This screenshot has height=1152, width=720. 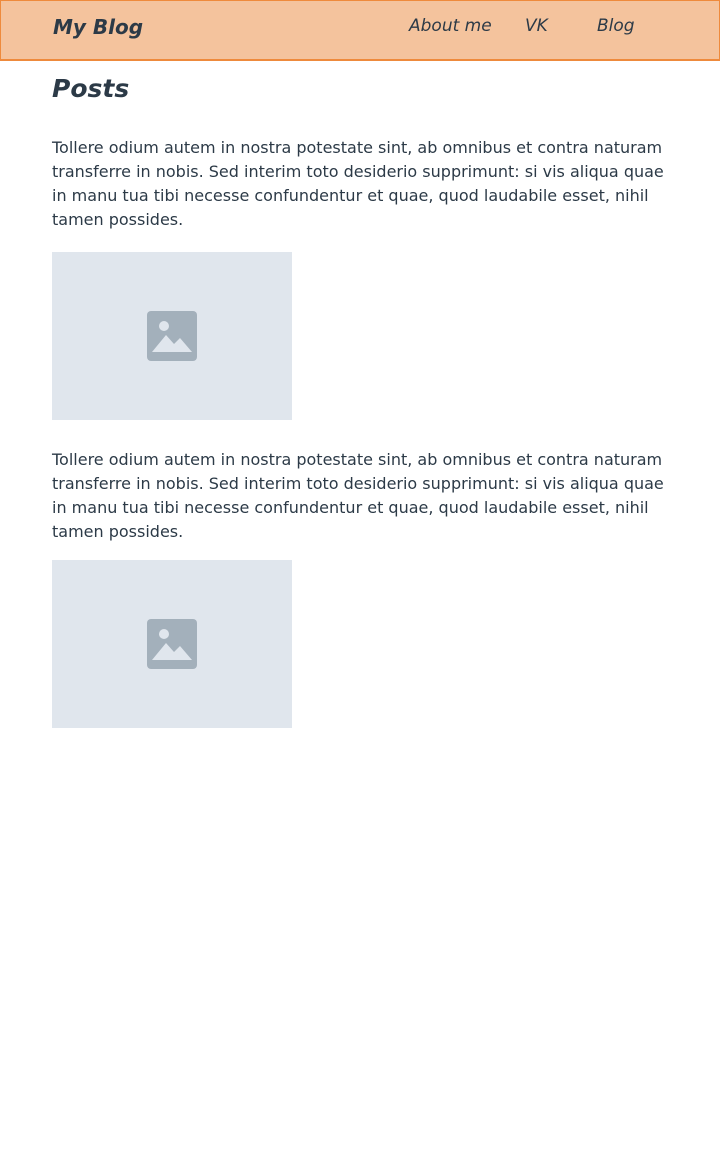 I want to click on site-header: My Blog About me VK Blog, so click(x=360, y=30).